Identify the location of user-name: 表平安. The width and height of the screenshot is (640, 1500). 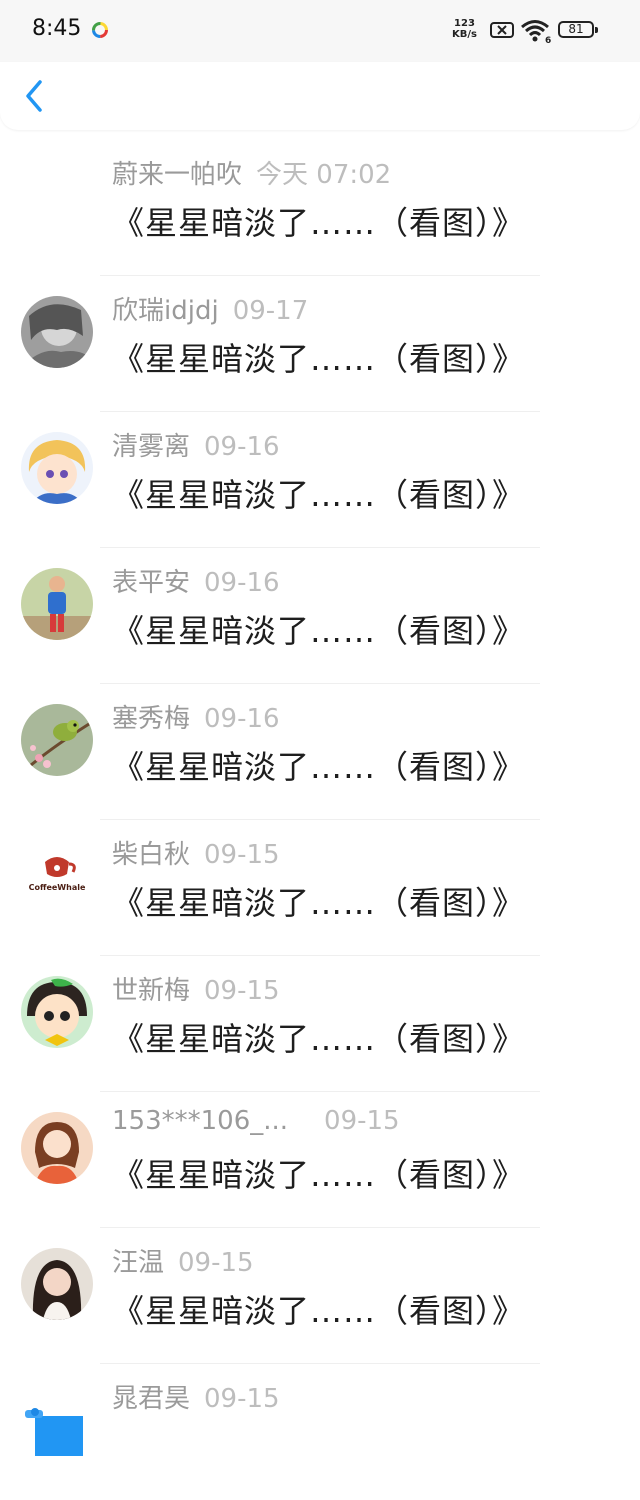
(151, 583).